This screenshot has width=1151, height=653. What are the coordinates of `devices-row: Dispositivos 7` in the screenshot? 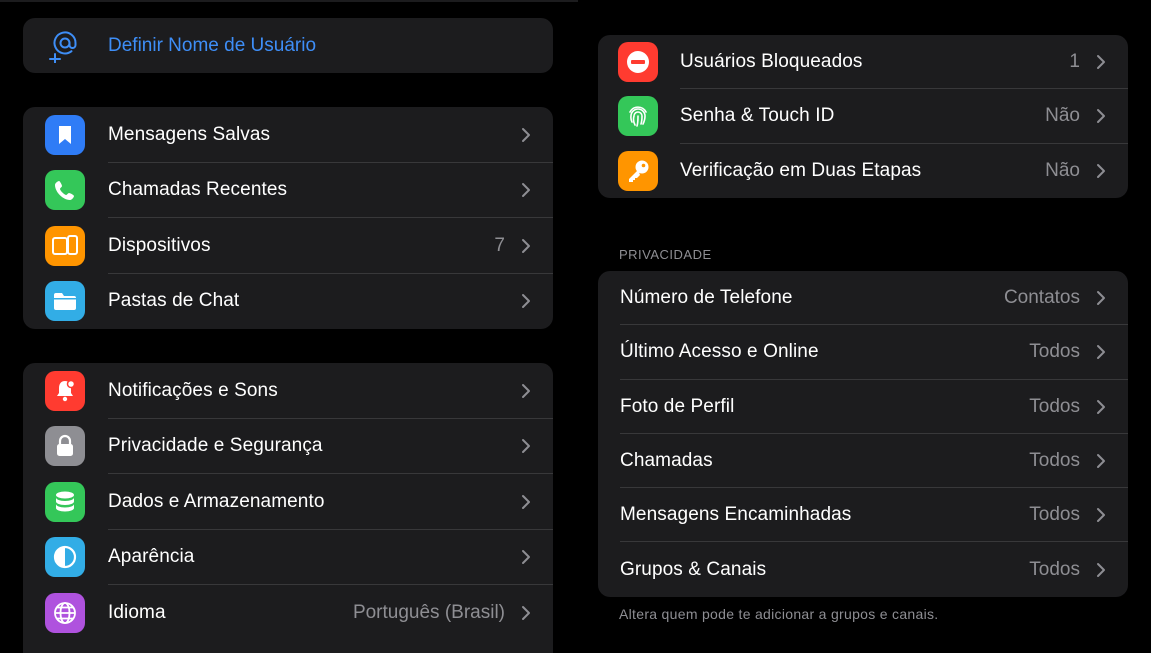 It's located at (288, 246).